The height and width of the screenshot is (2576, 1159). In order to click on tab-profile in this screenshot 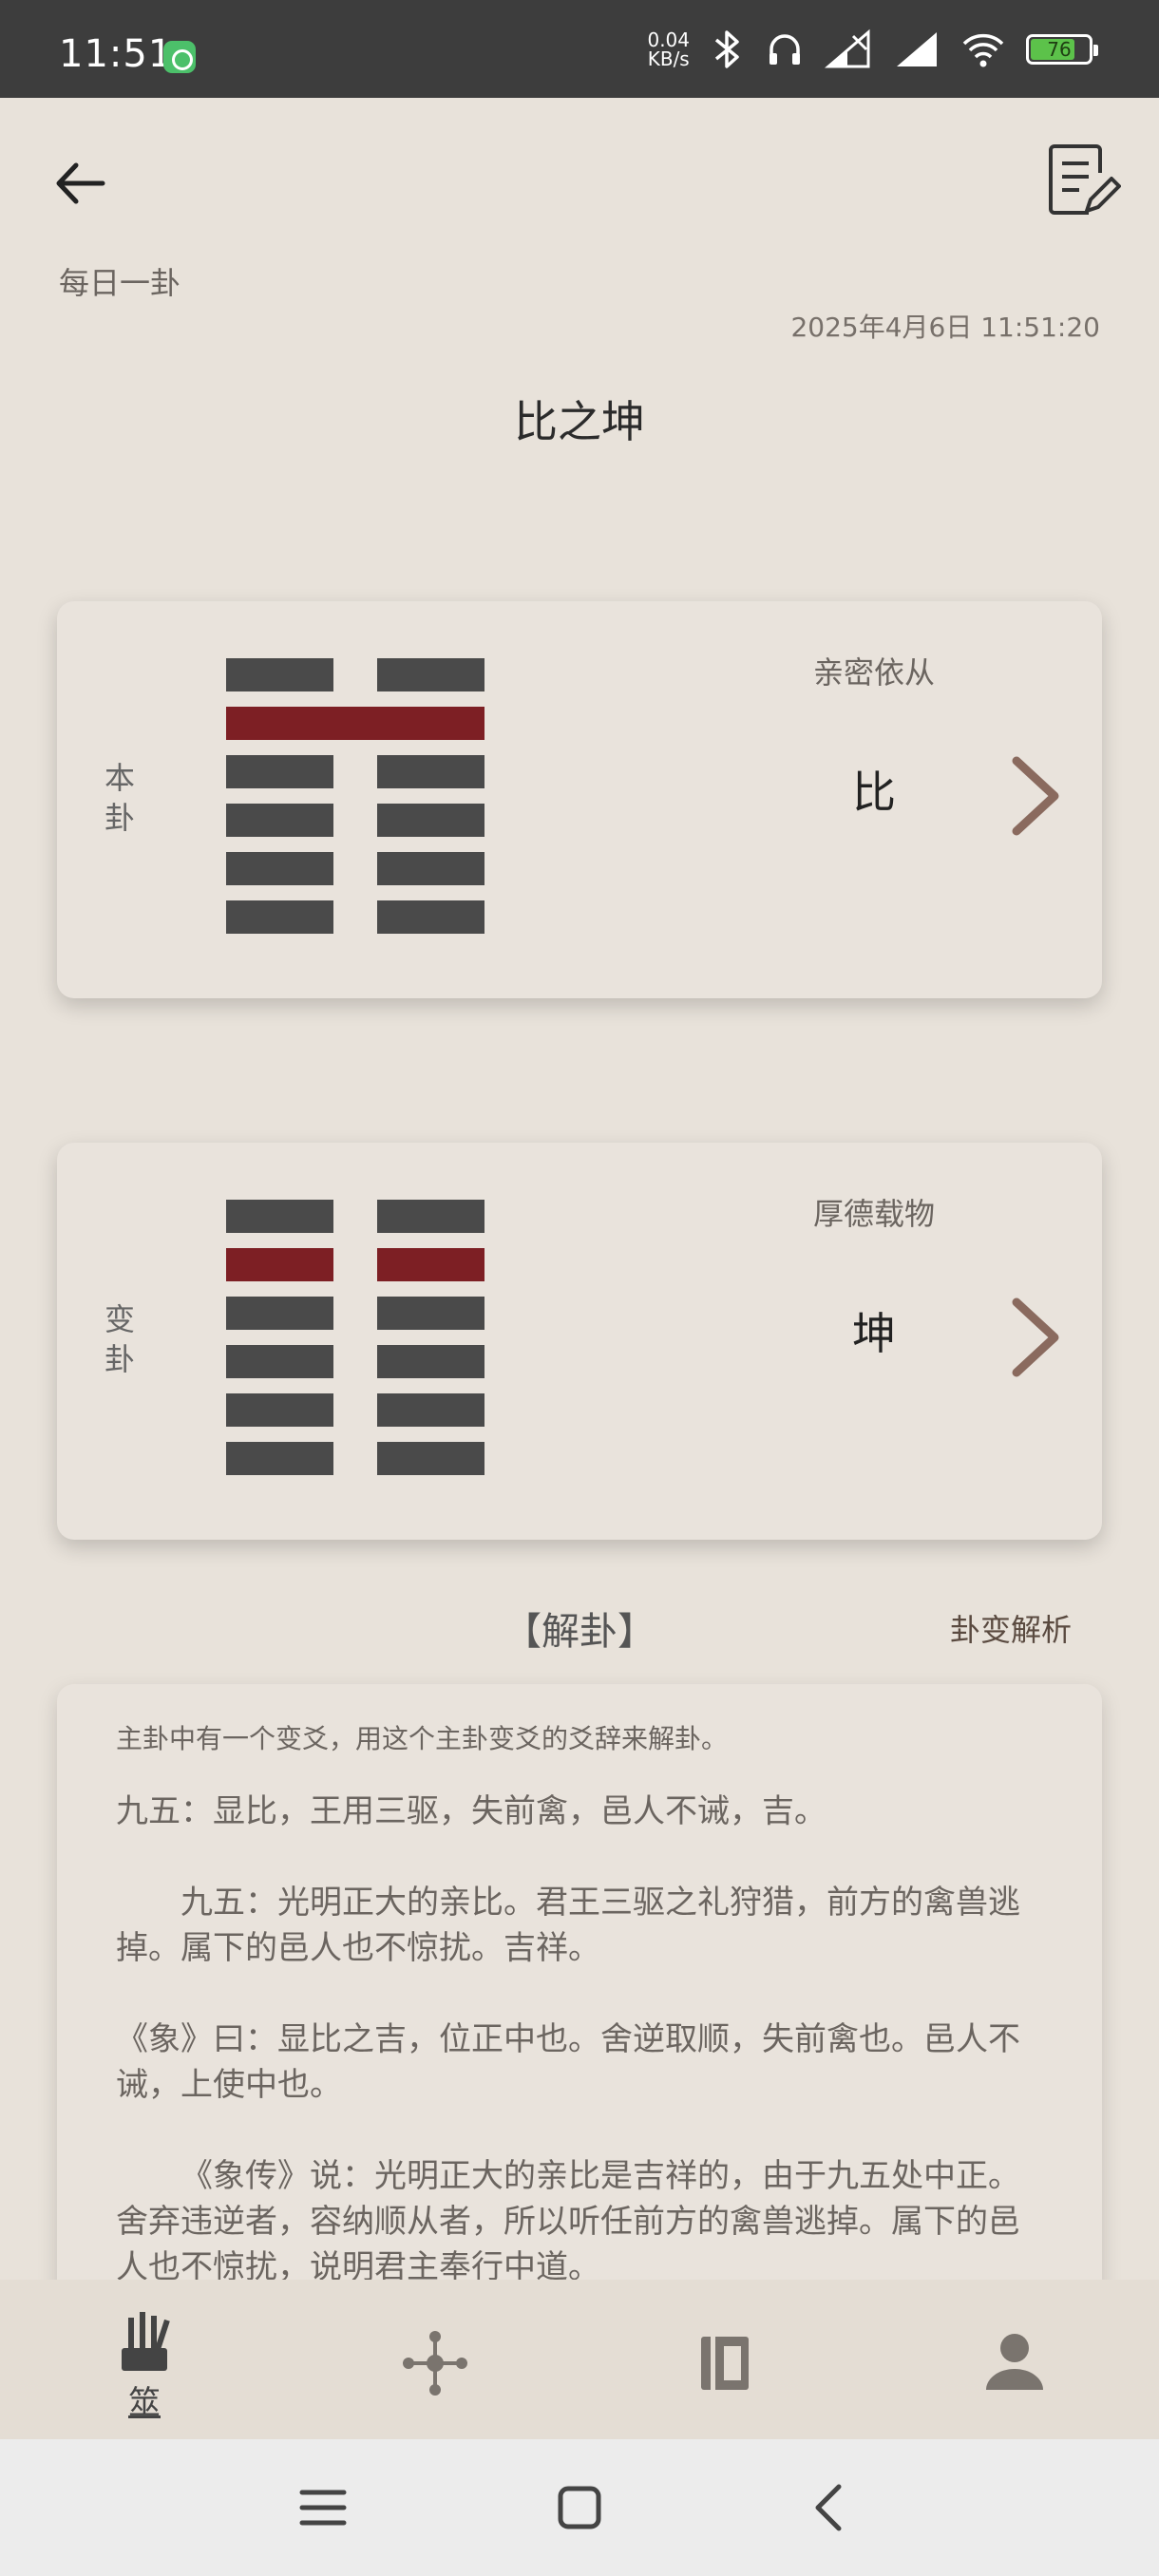, I will do `click(1015, 2365)`.